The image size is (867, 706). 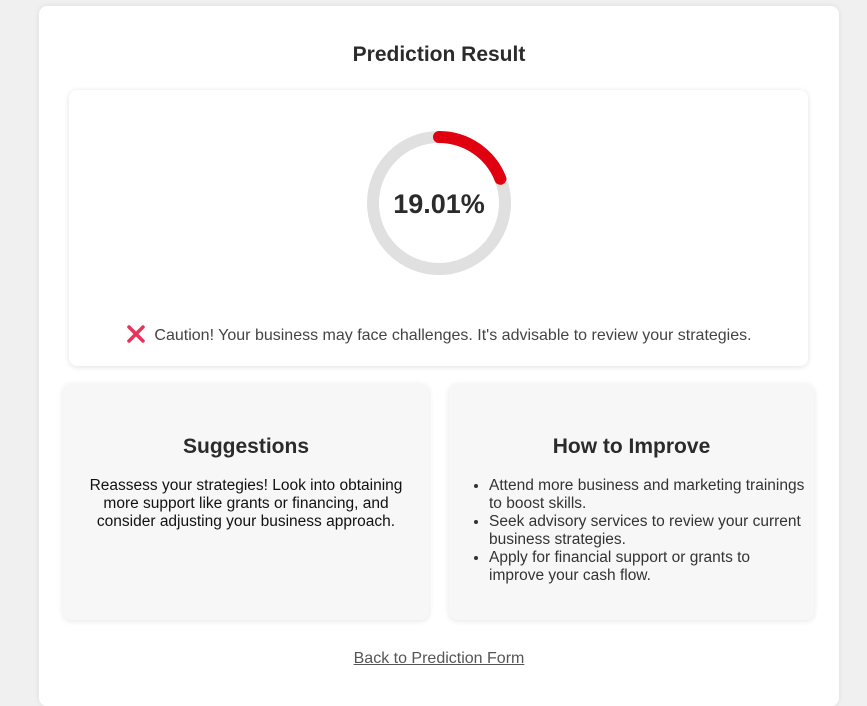 I want to click on back-to-form-link: Back to Prediction Form, so click(x=433, y=659).